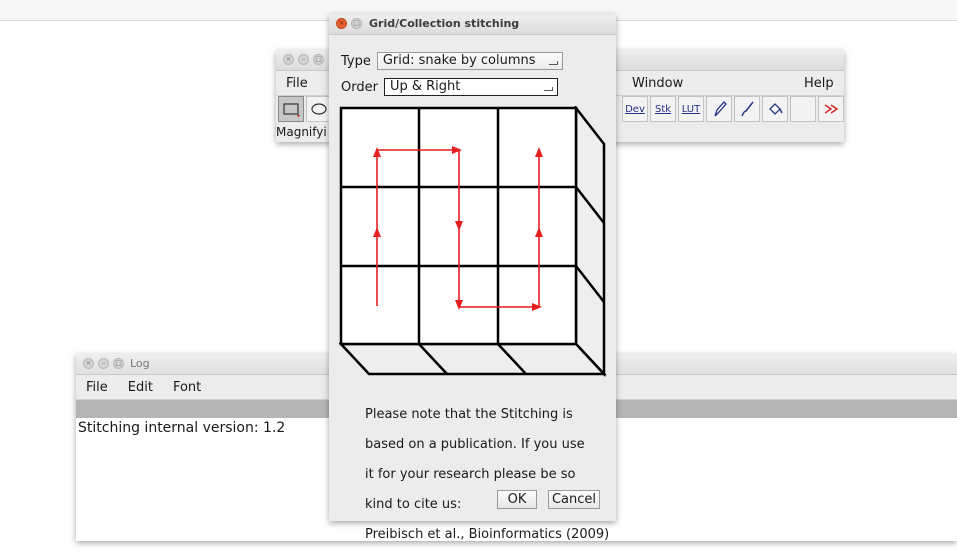  I want to click on log-menu-edit: Edit, so click(140, 387).